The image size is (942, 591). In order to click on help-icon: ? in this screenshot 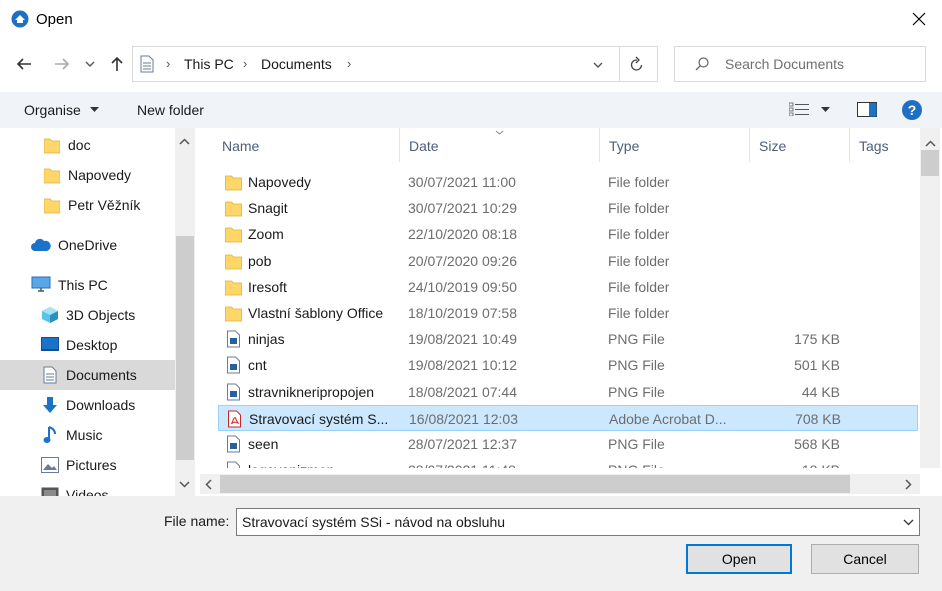, I will do `click(912, 110)`.